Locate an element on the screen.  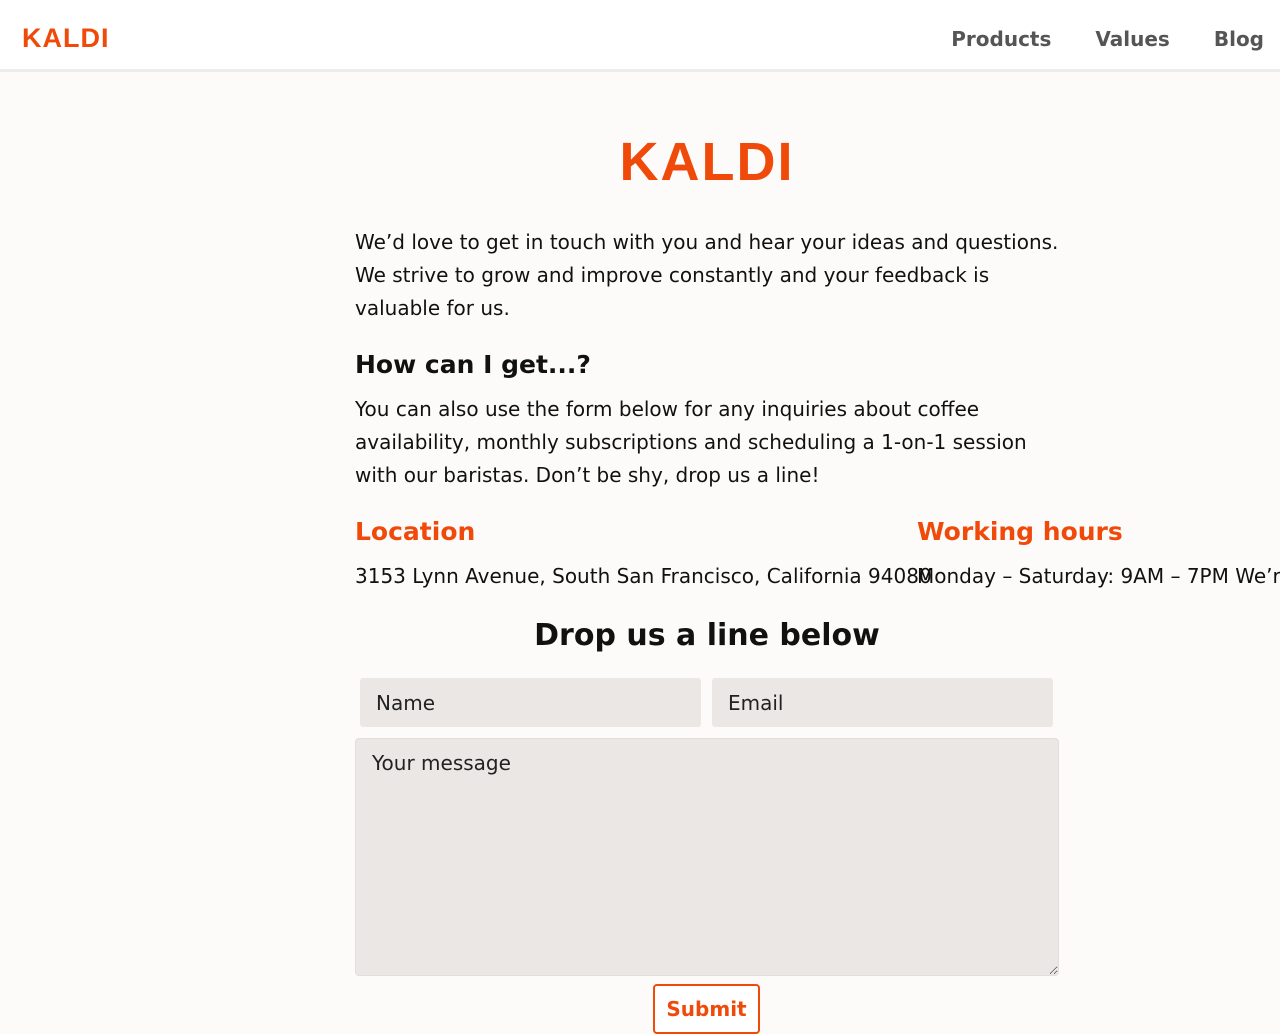
main-nav: Products Values Blog is located at coordinates (1107, 39).